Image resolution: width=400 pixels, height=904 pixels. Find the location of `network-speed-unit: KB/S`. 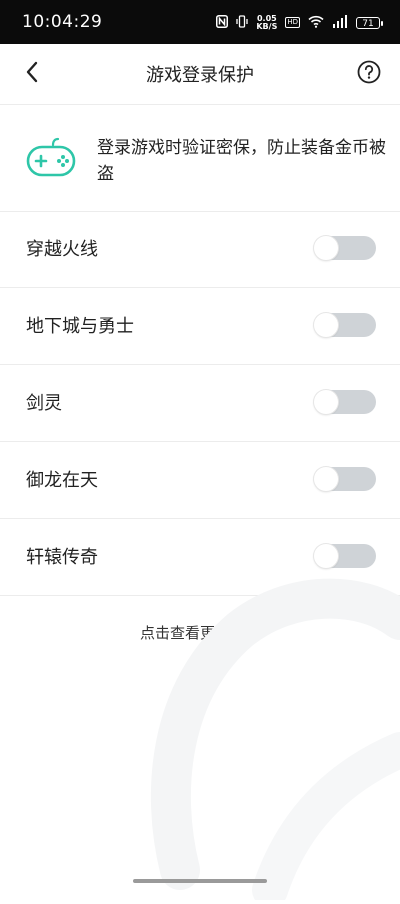

network-speed-unit: KB/S is located at coordinates (267, 26).